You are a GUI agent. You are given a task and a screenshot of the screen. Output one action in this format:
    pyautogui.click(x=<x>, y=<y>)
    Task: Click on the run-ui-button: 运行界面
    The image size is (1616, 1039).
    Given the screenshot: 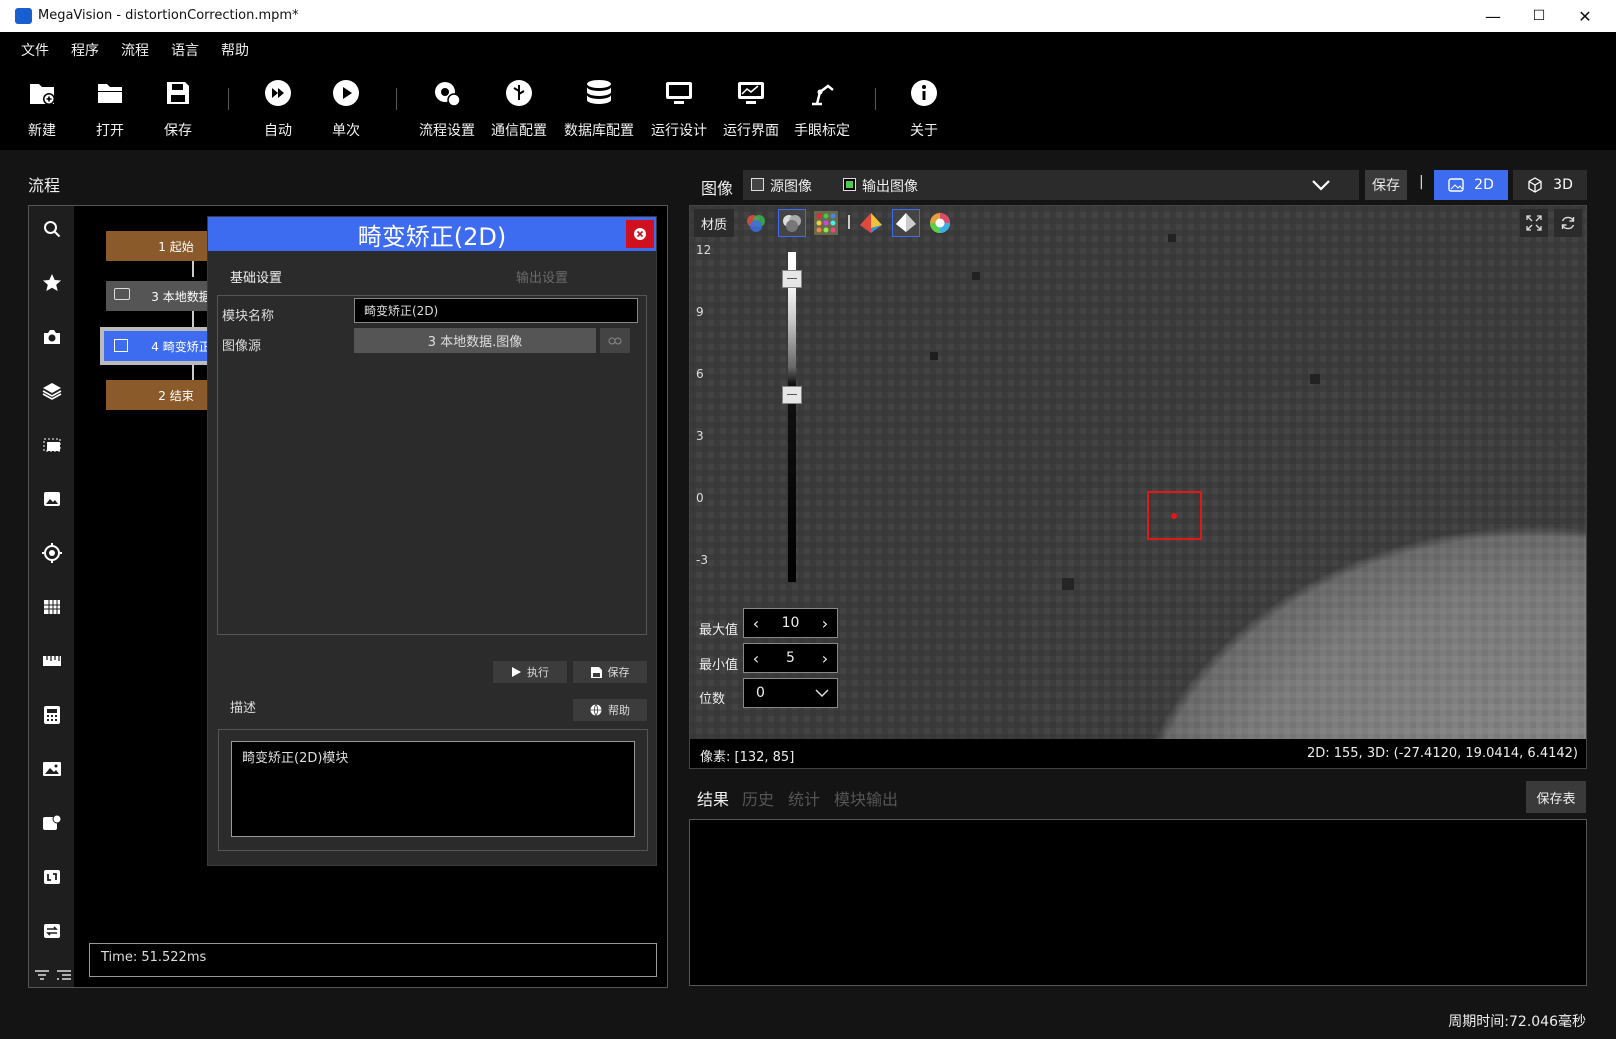 What is the action you would take?
    pyautogui.click(x=751, y=109)
    